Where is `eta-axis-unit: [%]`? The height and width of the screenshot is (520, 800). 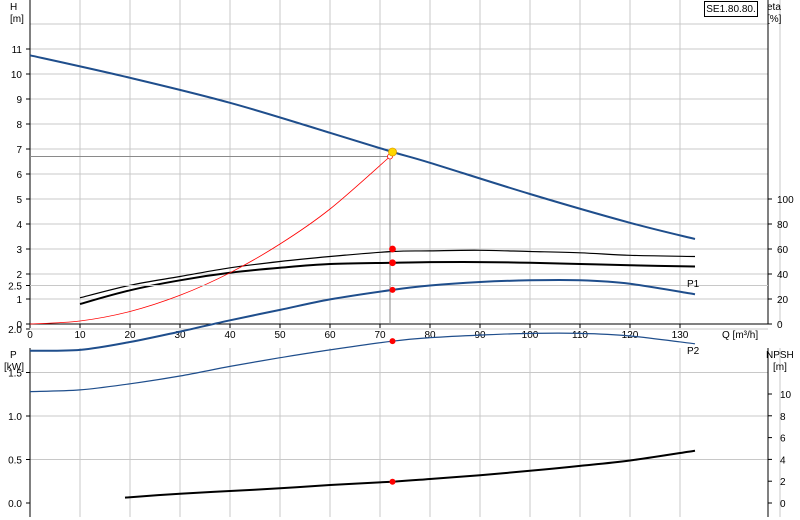 eta-axis-unit: [%] is located at coordinates (774, 19).